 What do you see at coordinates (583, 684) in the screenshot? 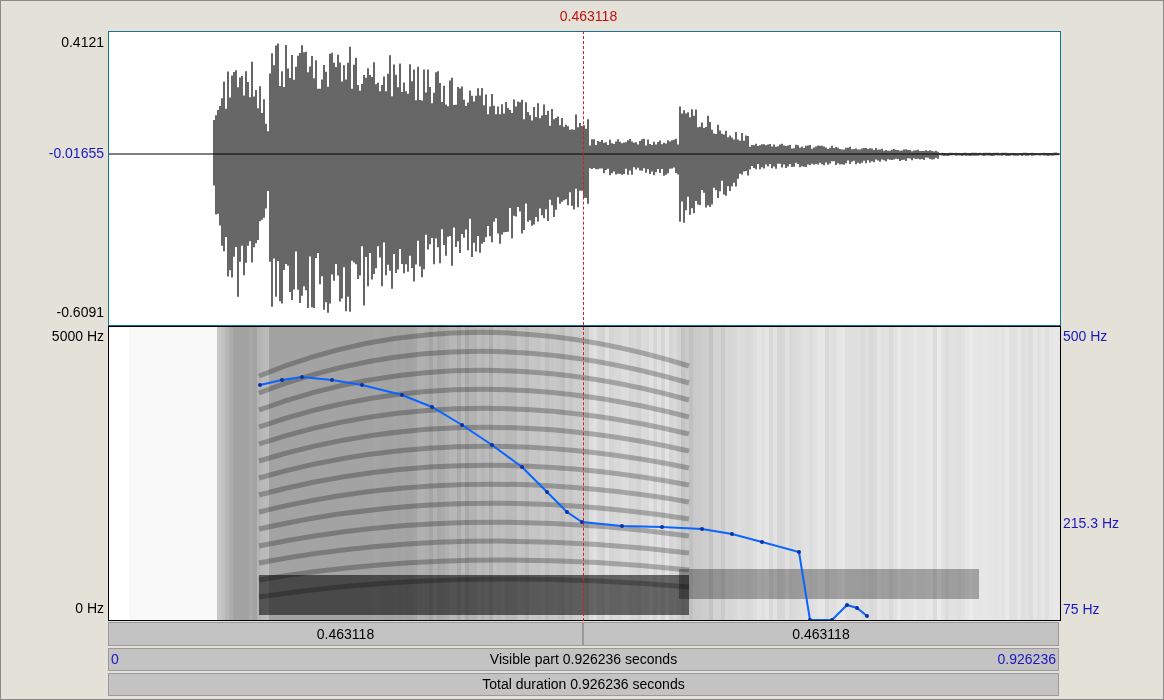
I see `total-duration-bar: Total duration 0.926236 seconds` at bounding box center [583, 684].